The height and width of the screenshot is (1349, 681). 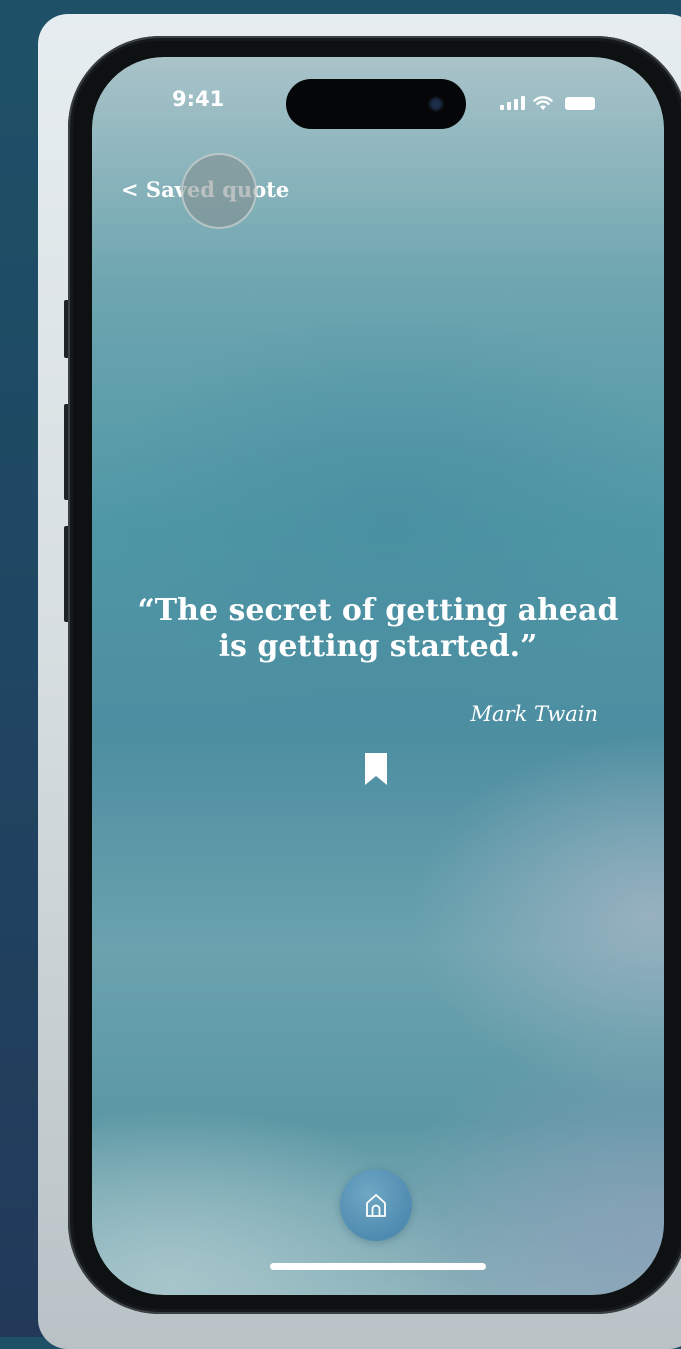 I want to click on status-icons, so click(x=555, y=103).